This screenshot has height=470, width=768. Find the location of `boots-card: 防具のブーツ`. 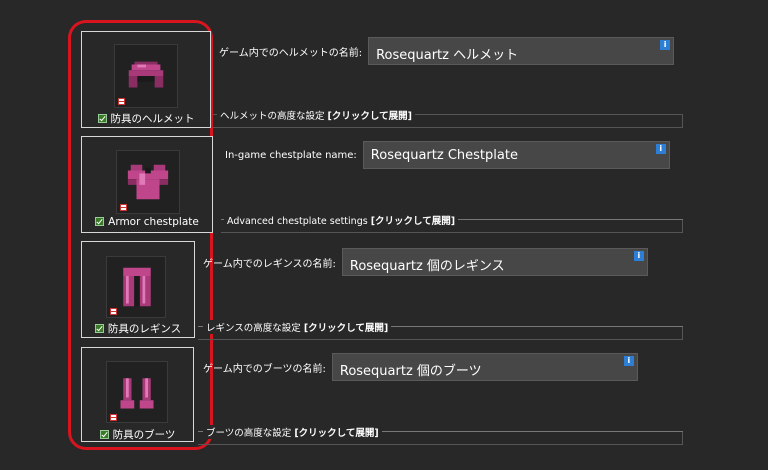

boots-card: 防具のブーツ is located at coordinates (137, 394).